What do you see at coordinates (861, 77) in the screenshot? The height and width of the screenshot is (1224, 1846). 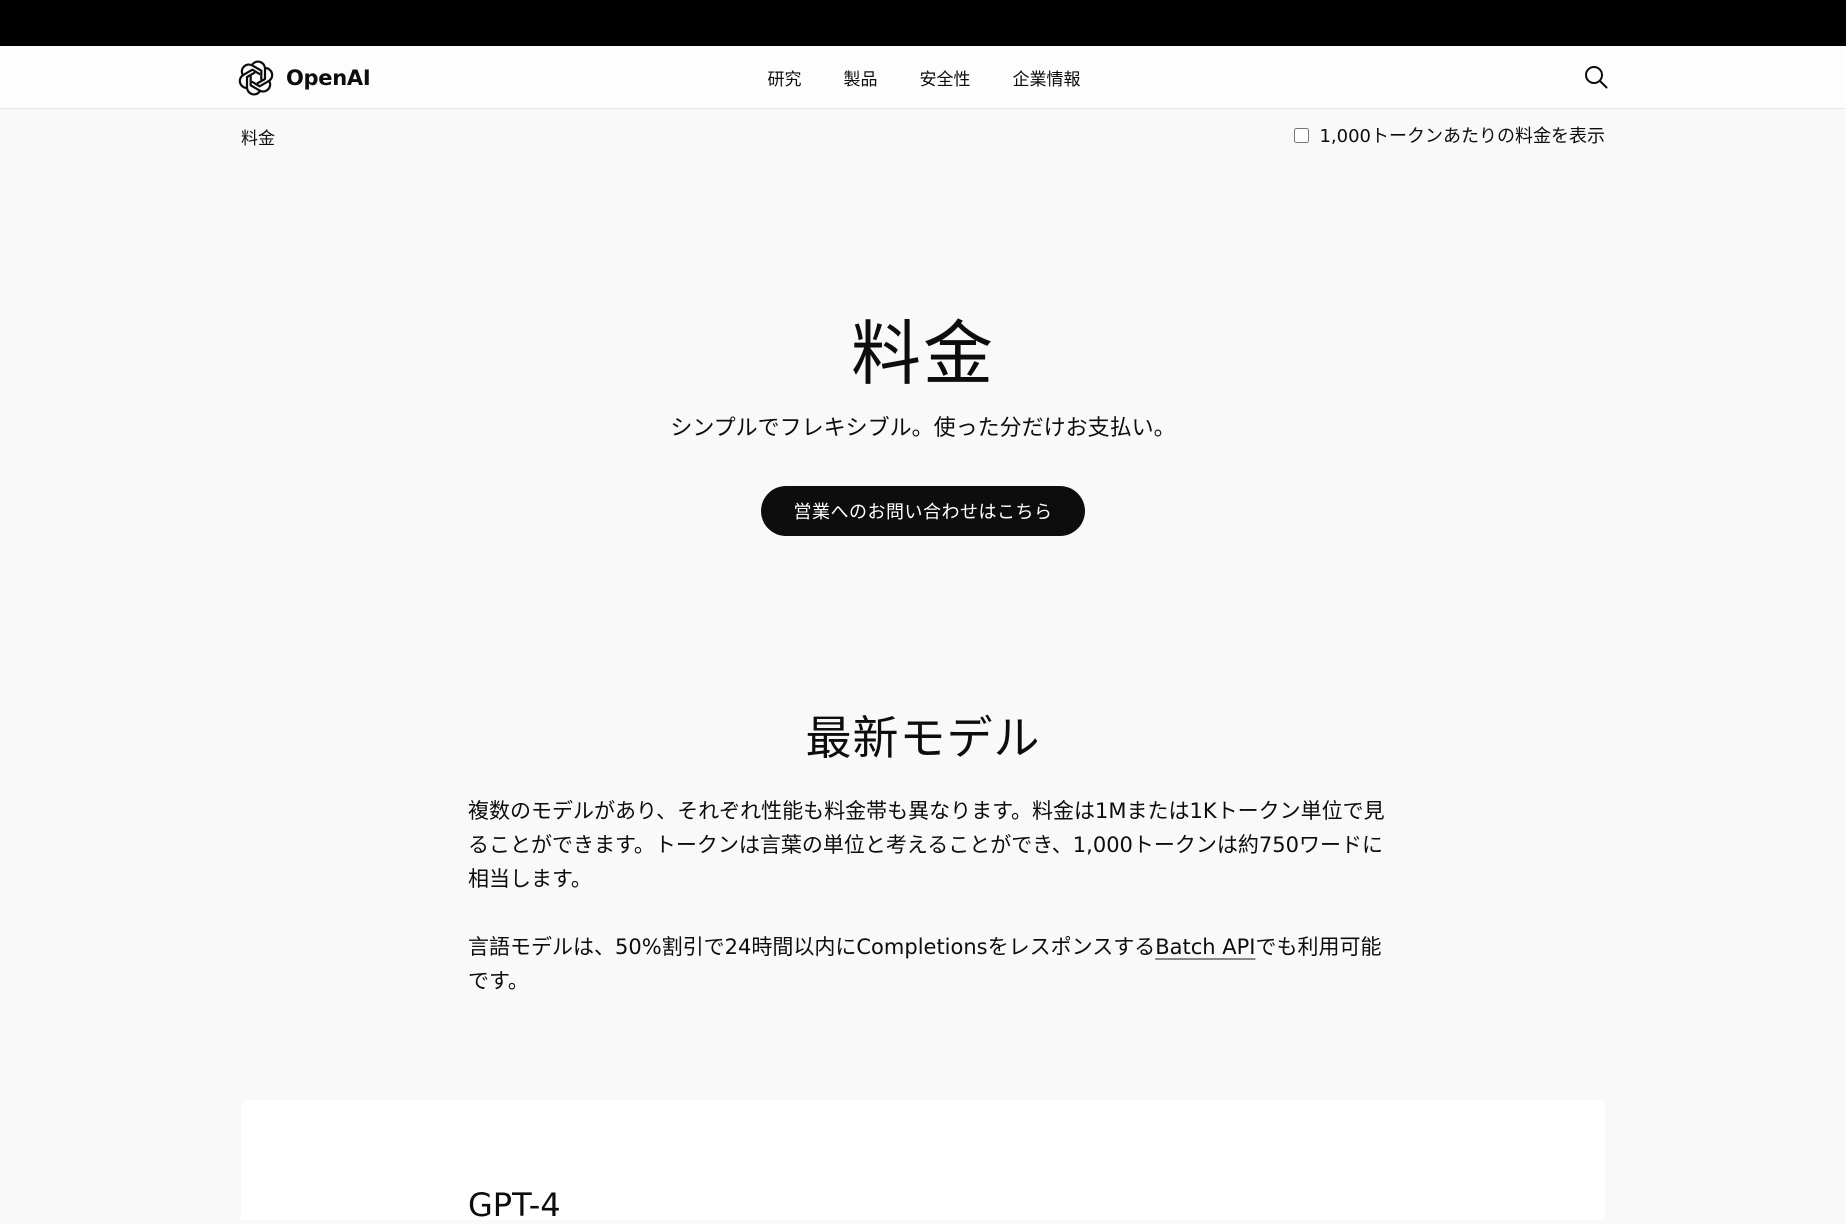 I see `nav-item-products: 製品` at bounding box center [861, 77].